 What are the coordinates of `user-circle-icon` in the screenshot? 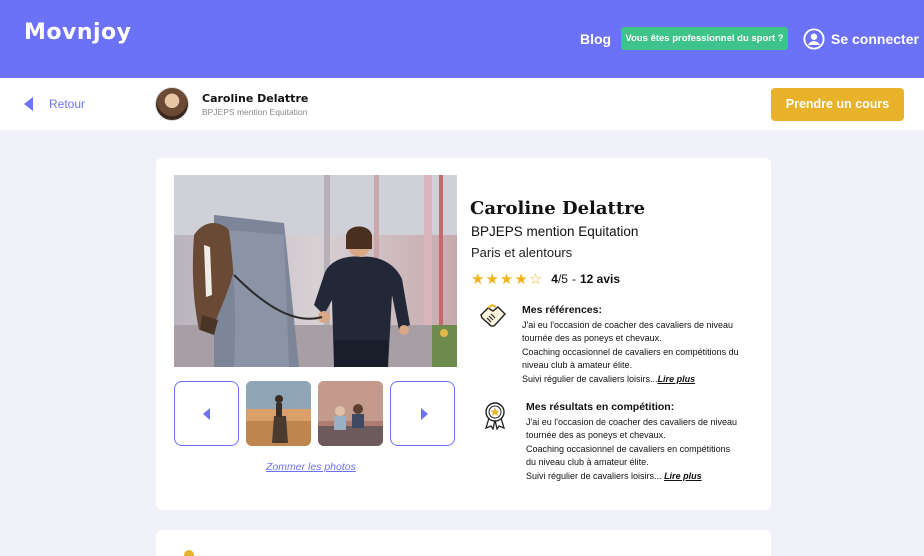 It's located at (814, 39).